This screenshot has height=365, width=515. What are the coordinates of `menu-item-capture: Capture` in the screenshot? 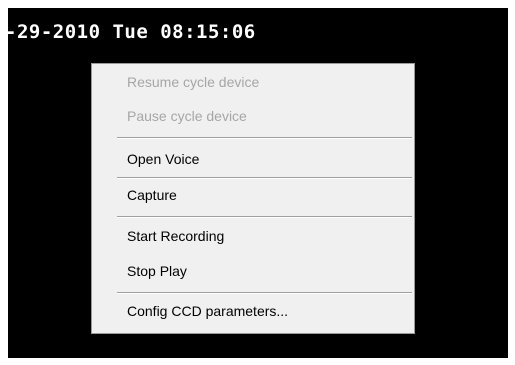 It's located at (253, 195).